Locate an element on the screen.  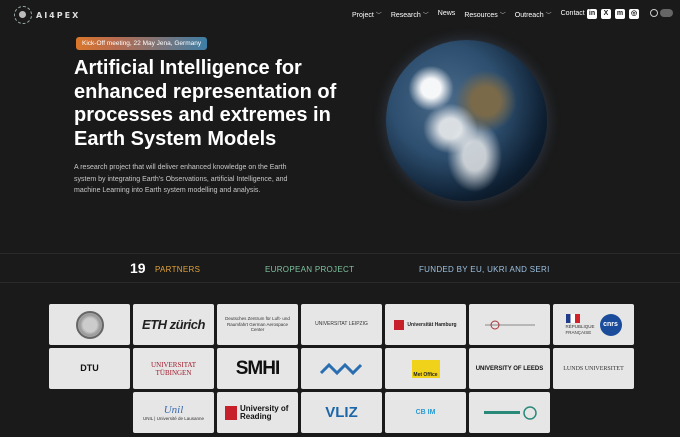
partner-logo-reading: University of Reading is located at coordinates (257, 412).